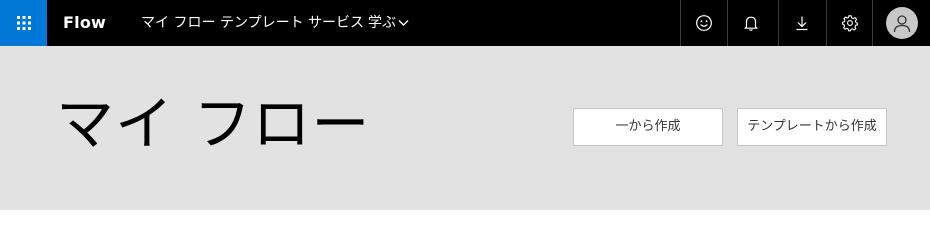  Describe the element at coordinates (648, 127) in the screenshot. I see `create-from-blank-button: 一から作成` at that location.